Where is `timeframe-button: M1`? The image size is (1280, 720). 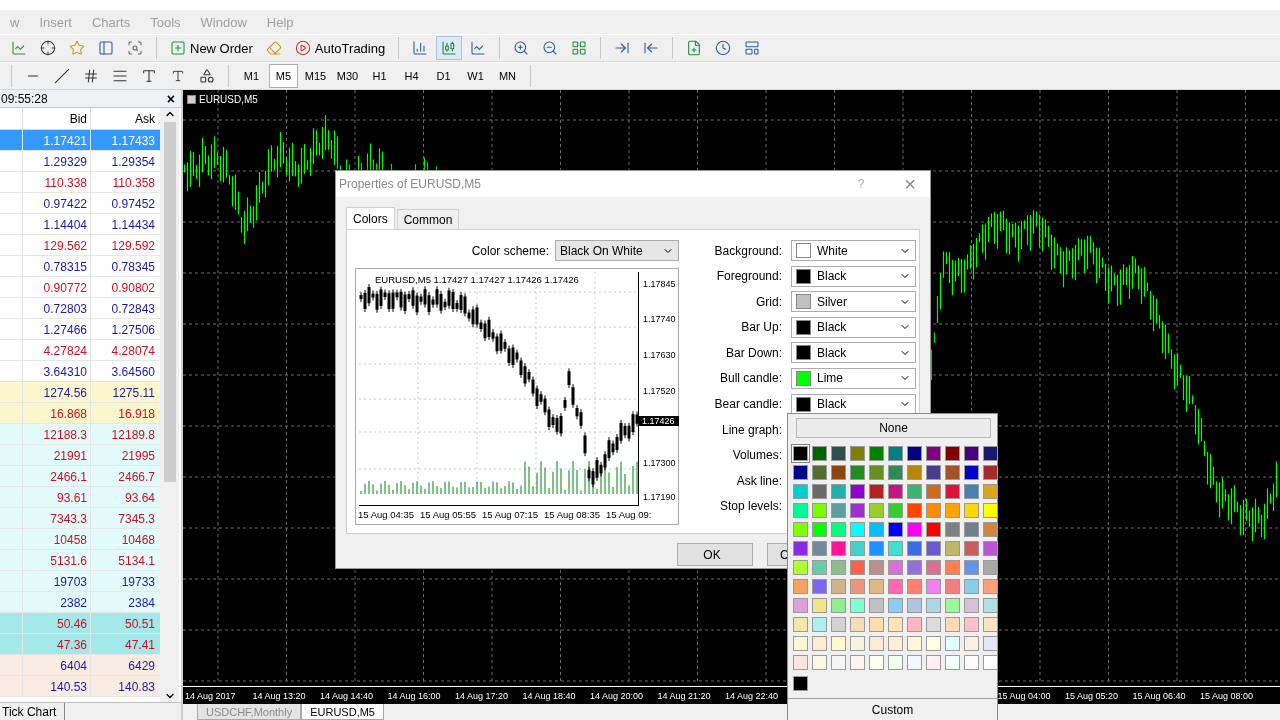 timeframe-button: M1 is located at coordinates (251, 76).